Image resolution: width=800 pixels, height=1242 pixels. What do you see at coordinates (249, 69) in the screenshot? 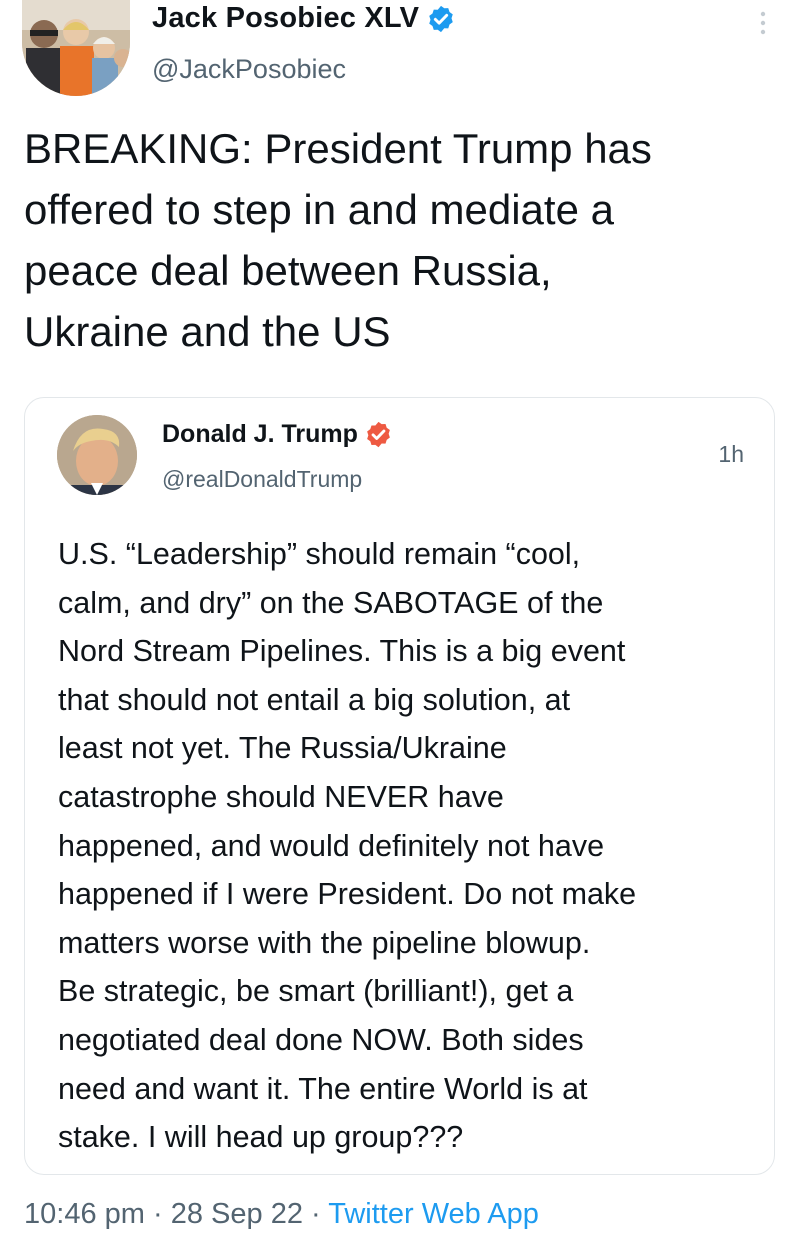
I see `author-handle: @JackPosobiec` at bounding box center [249, 69].